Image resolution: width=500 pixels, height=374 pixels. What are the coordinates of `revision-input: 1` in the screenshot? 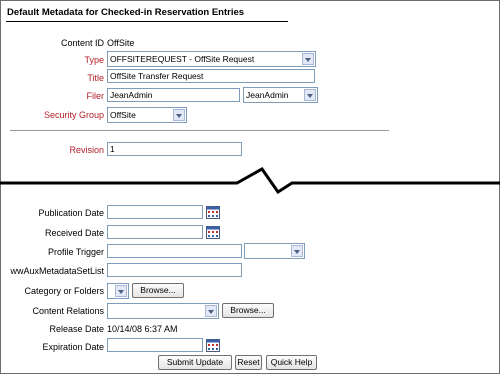 It's located at (174, 149).